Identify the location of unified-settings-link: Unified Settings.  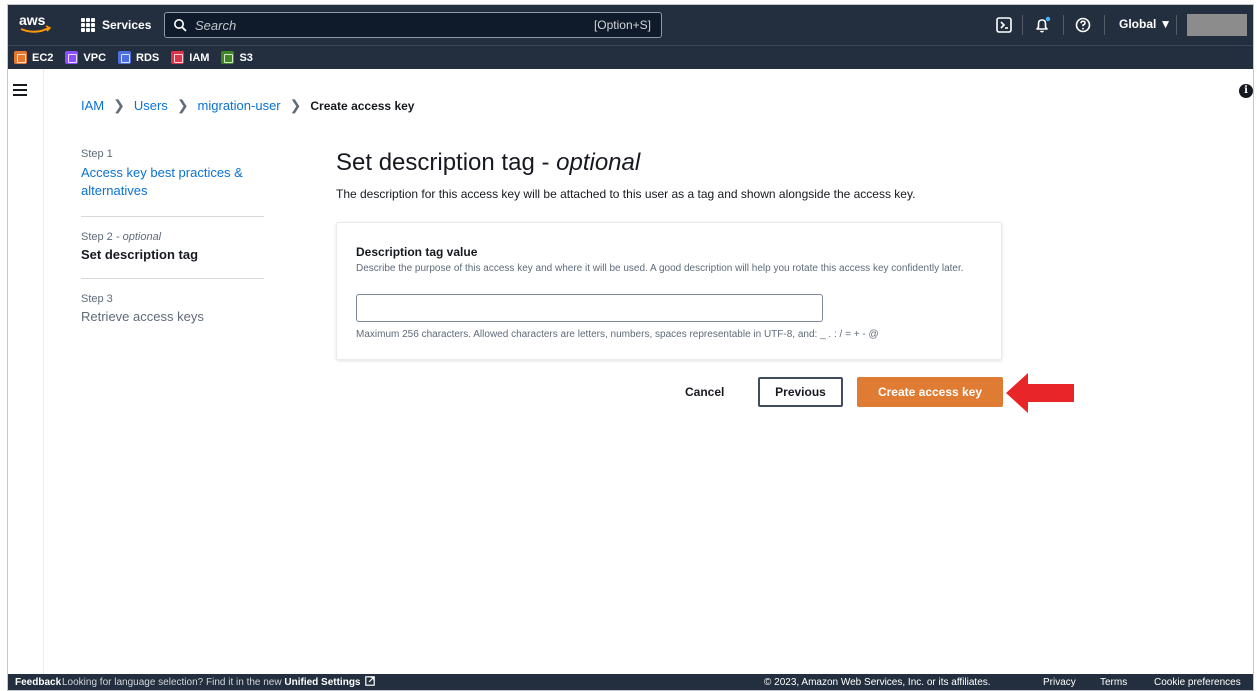
(322, 682).